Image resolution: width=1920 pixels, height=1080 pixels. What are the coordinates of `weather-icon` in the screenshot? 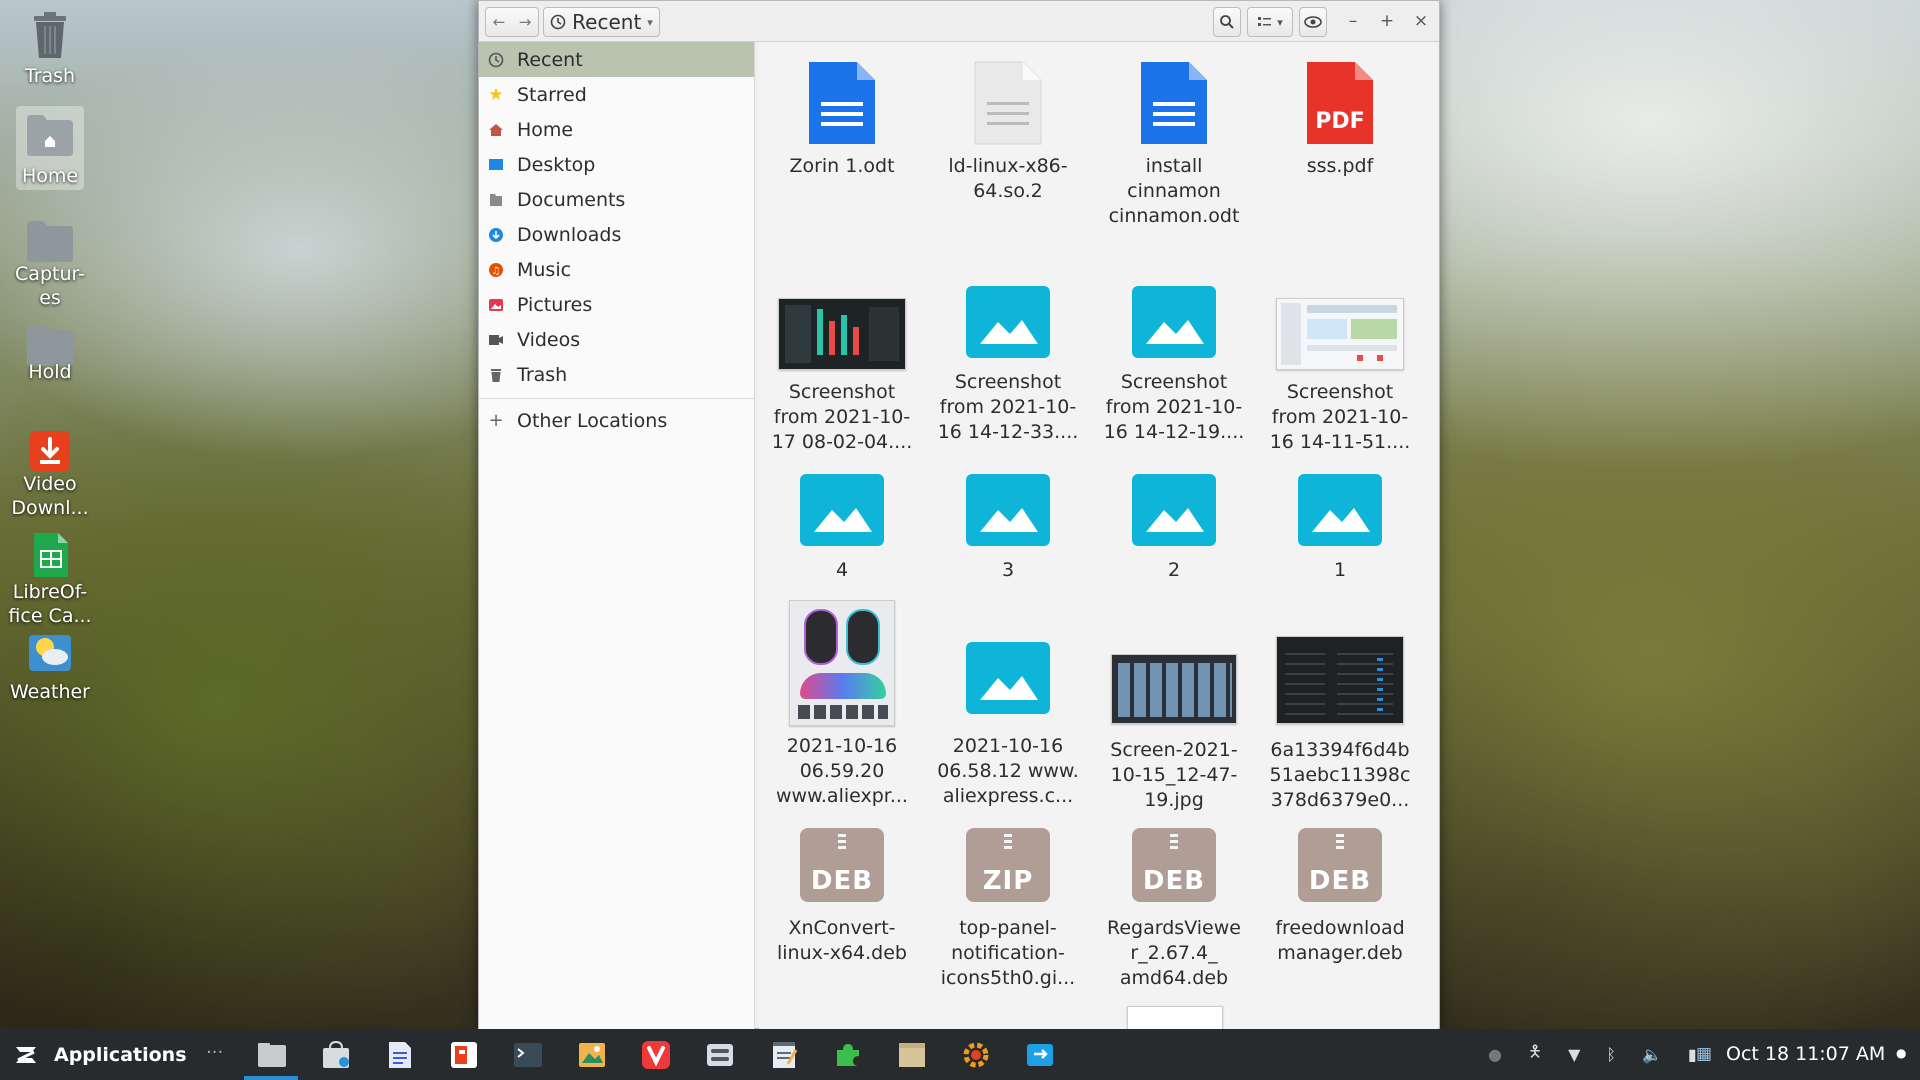 It's located at (50, 651).